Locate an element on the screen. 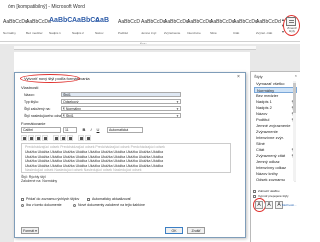 Image resolution: width=320 pixels, height=242 pixels. style-inspector-button: A is located at coordinates (269, 205).